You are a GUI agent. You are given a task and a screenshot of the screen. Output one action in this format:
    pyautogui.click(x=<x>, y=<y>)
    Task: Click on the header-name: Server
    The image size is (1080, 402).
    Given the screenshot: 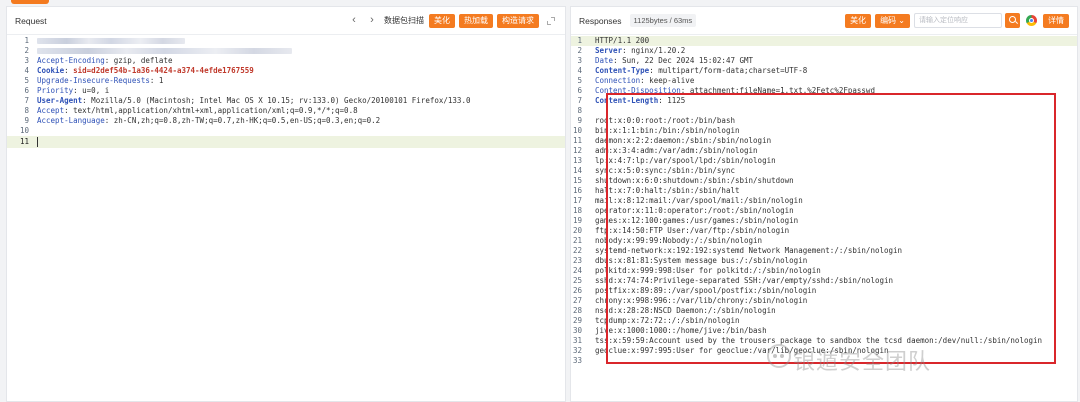 What is the action you would take?
    pyautogui.click(x=609, y=50)
    